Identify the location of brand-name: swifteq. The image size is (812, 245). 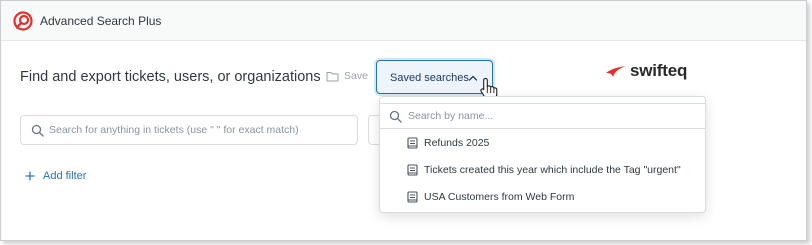
(659, 70).